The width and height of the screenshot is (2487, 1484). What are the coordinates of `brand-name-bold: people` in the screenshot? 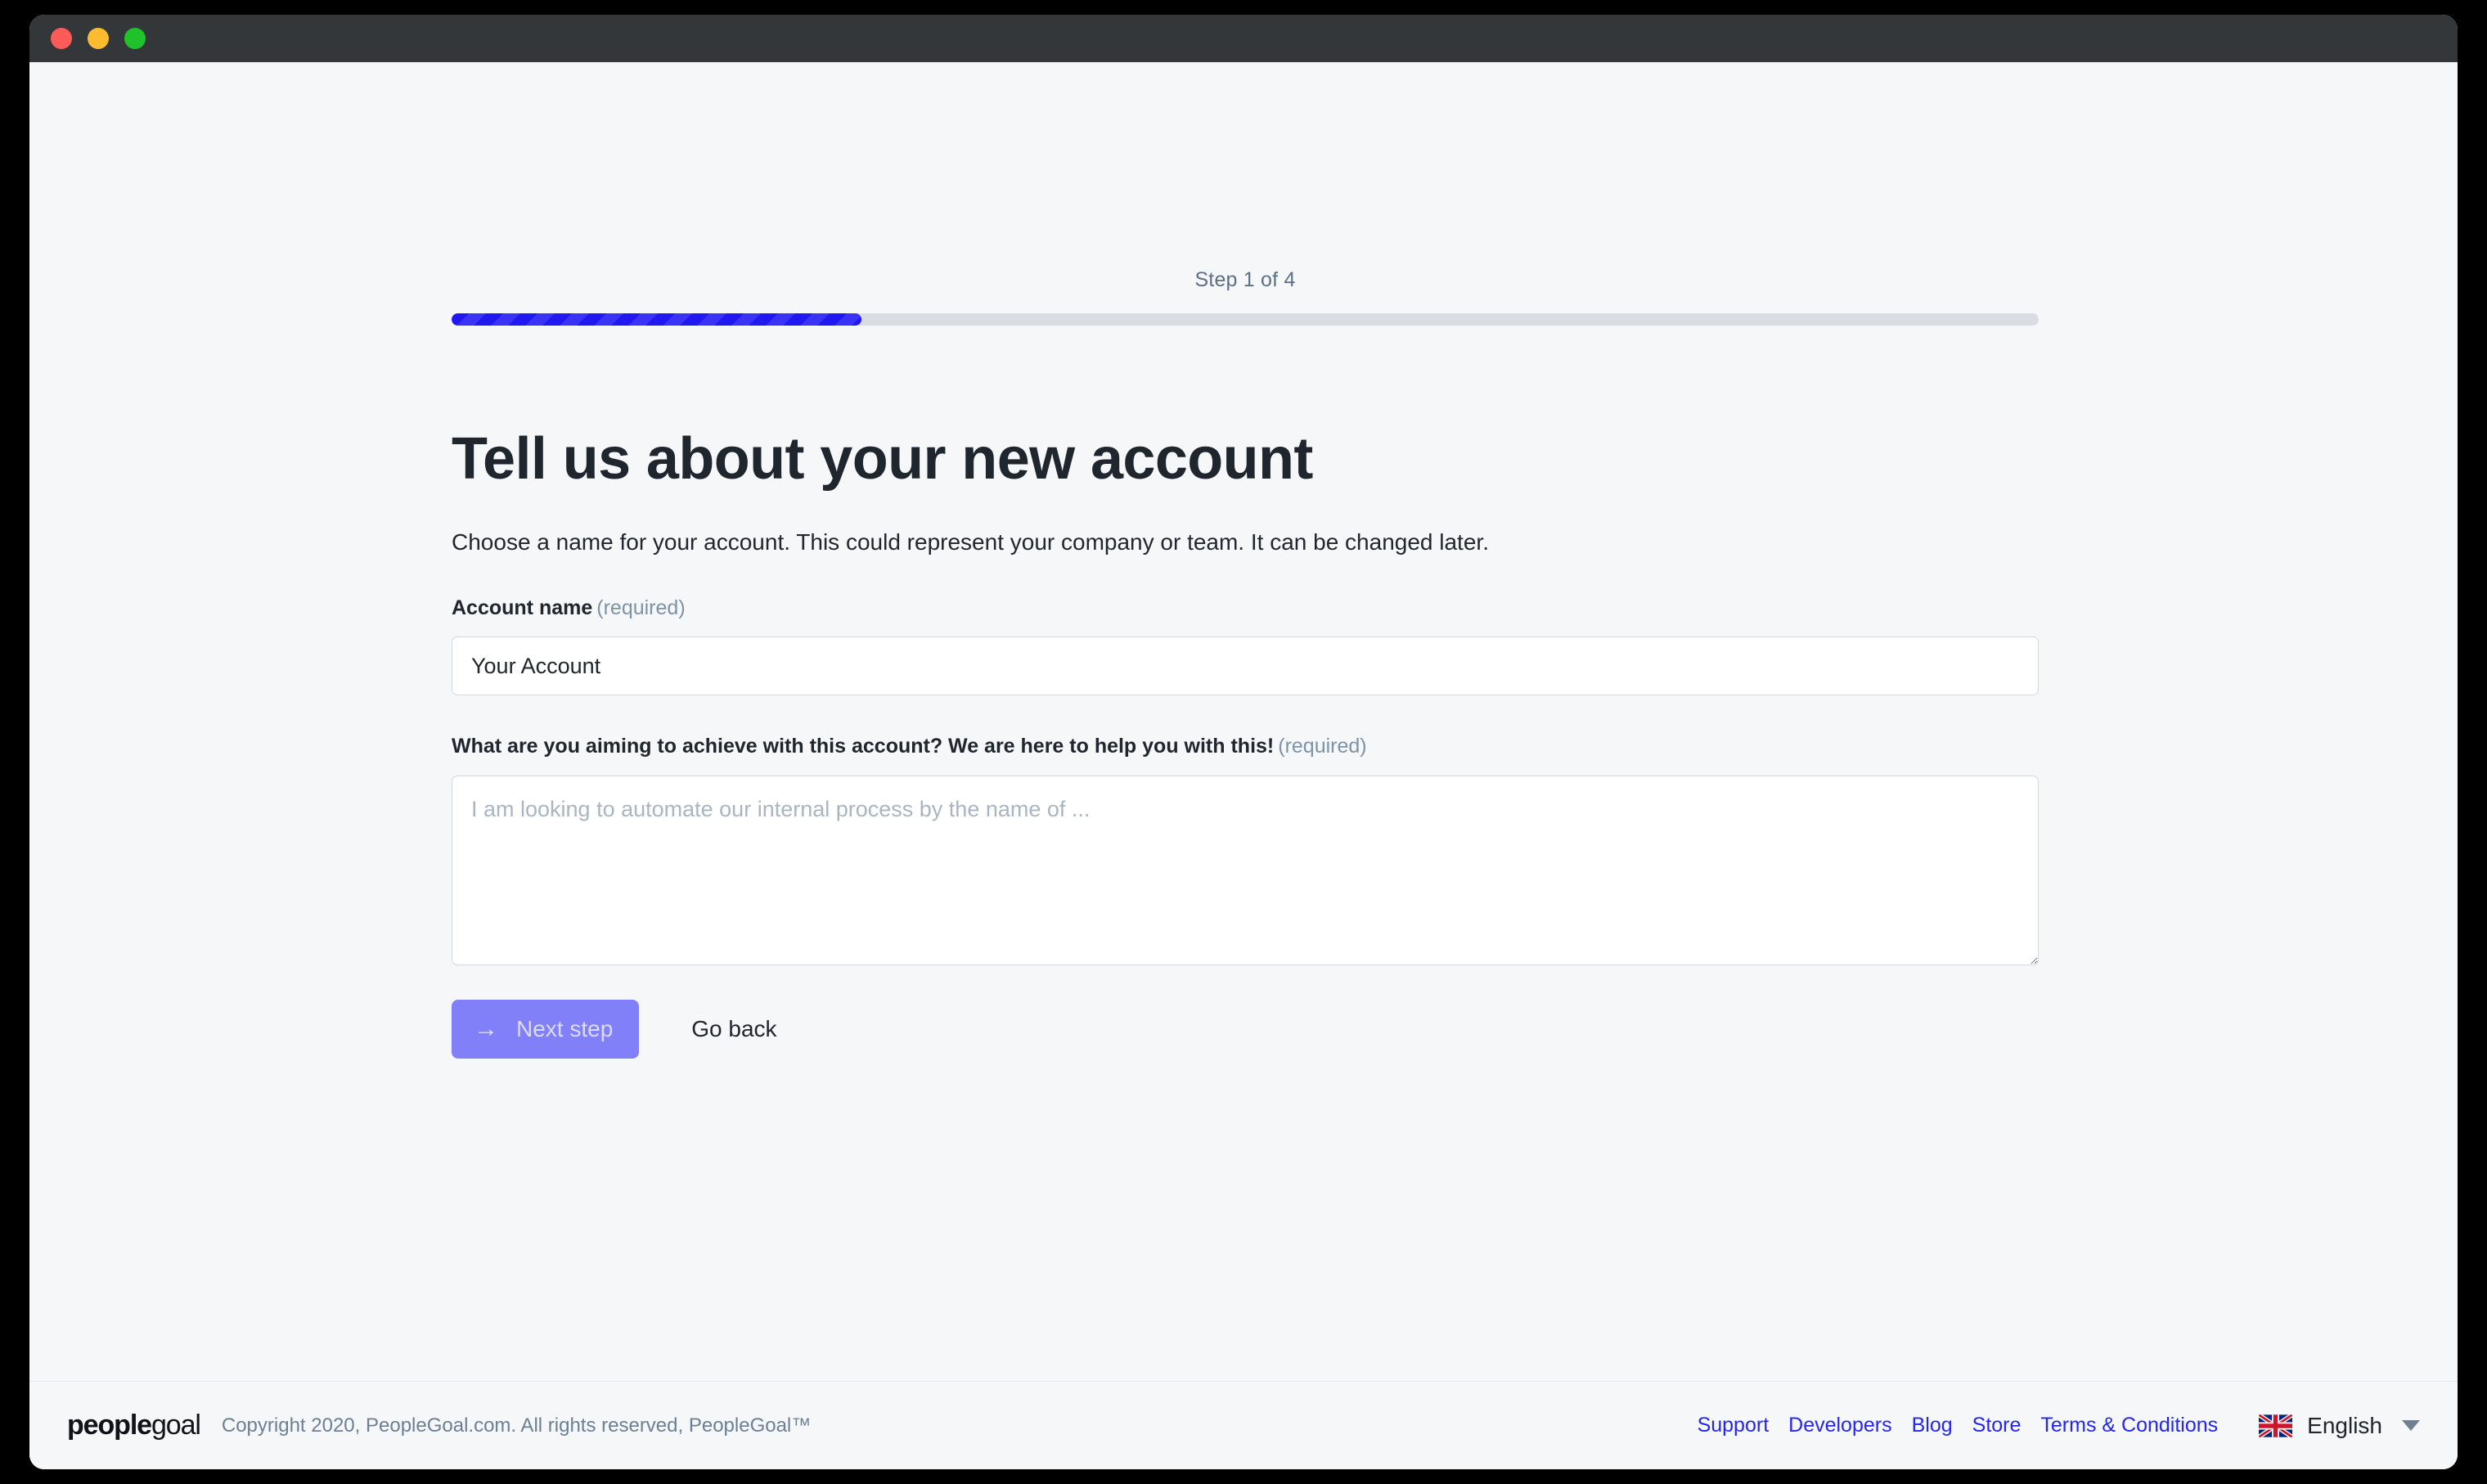 It's located at (110, 1425).